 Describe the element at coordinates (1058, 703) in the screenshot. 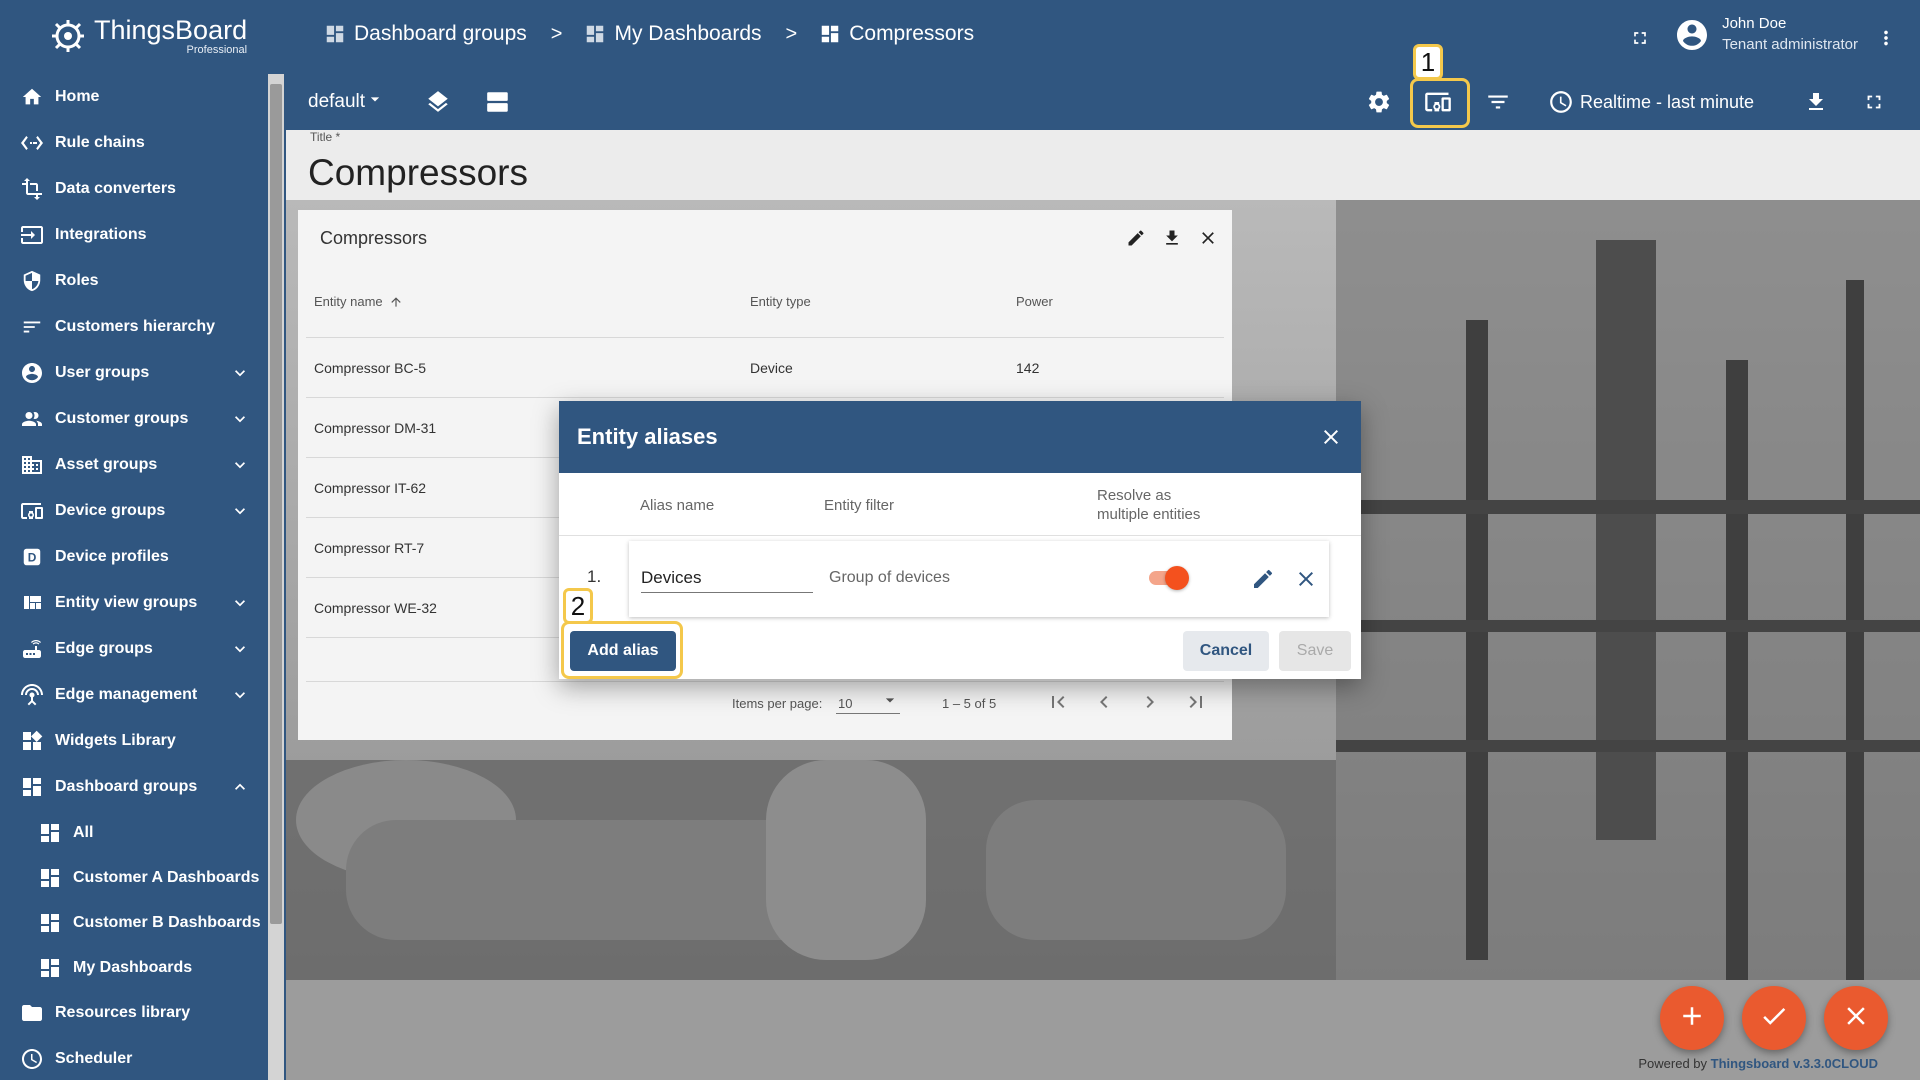

I see `first-page-icon` at that location.